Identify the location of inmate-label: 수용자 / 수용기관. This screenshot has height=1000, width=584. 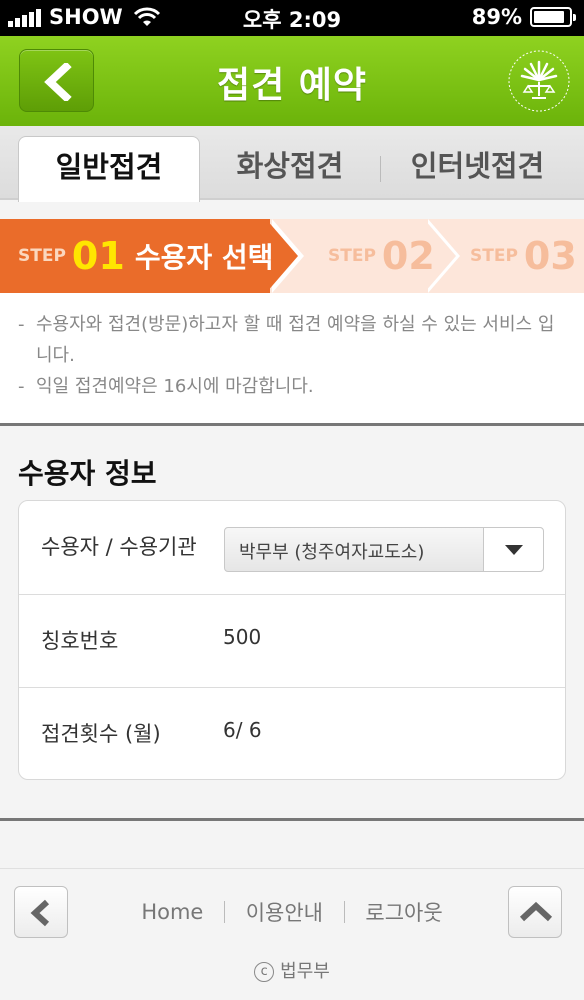
(119, 547).